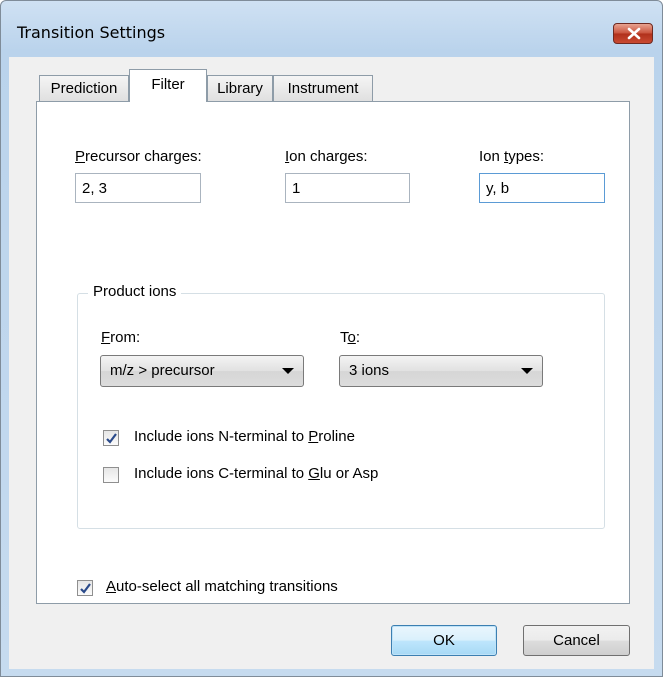 The image size is (663, 677). I want to click on close-button, so click(633, 33).